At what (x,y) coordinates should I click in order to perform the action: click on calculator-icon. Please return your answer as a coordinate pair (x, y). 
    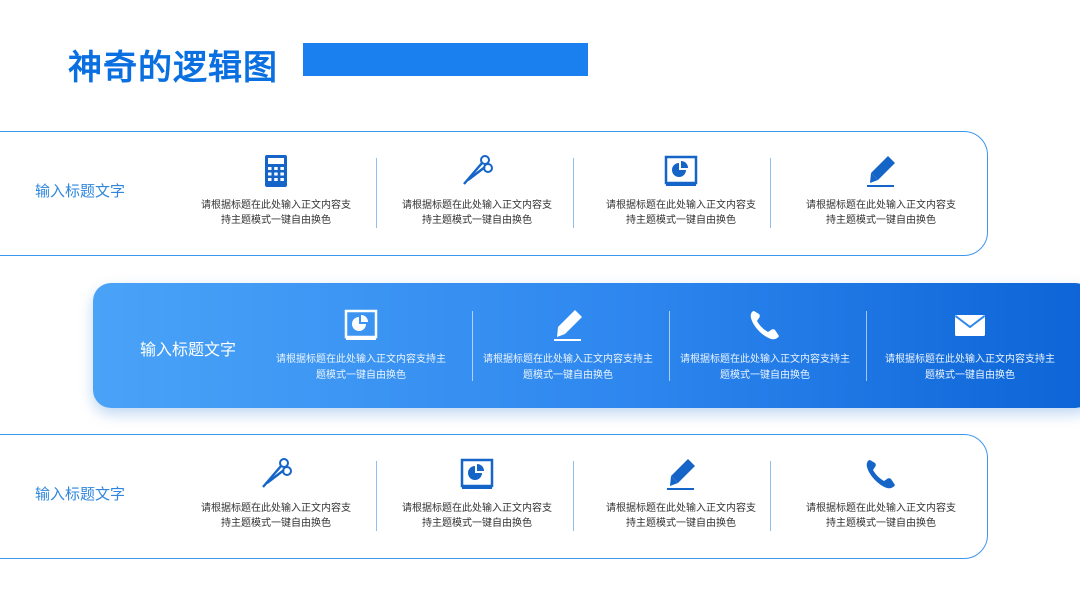
    Looking at the image, I should click on (276, 171).